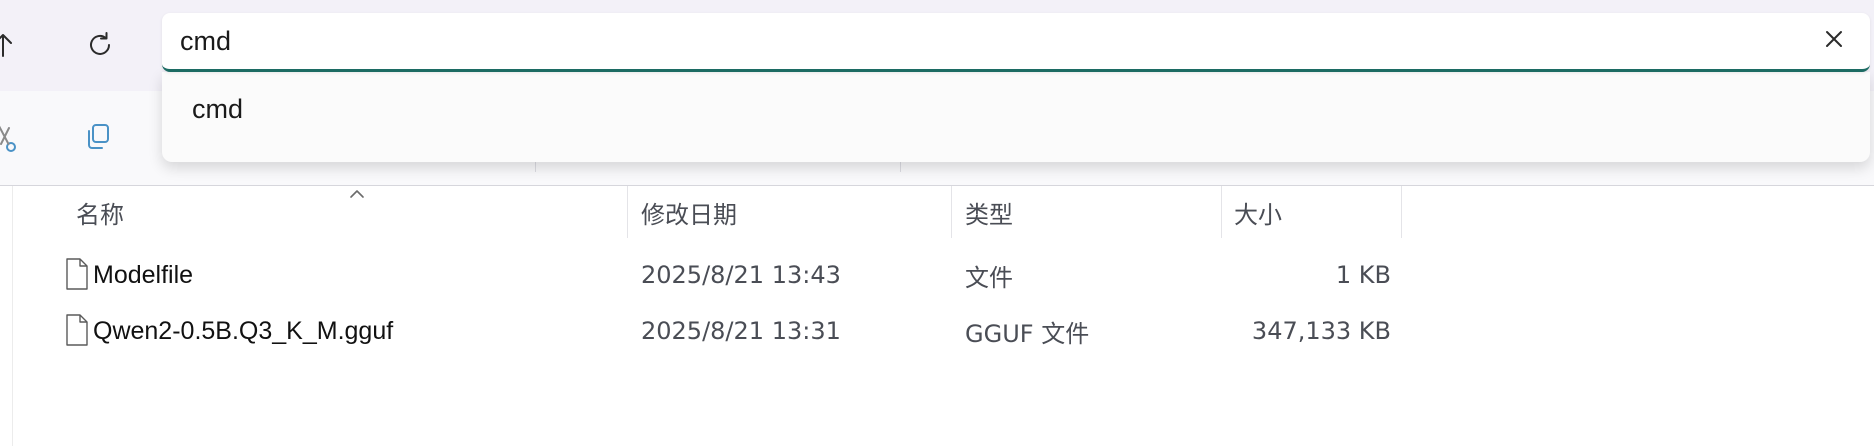 The width and height of the screenshot is (1874, 446). What do you see at coordinates (1321, 331) in the screenshot?
I see `file-size: 347,133 KB` at bounding box center [1321, 331].